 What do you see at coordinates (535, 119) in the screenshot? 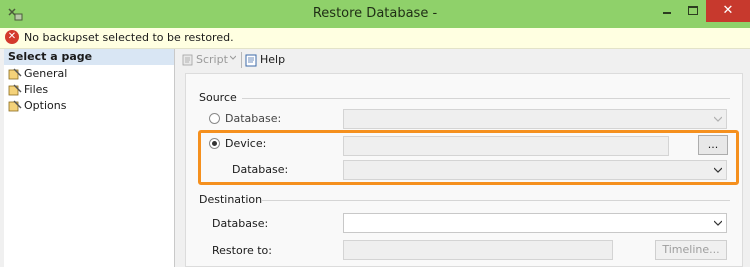
I see `source-database-combo` at bounding box center [535, 119].